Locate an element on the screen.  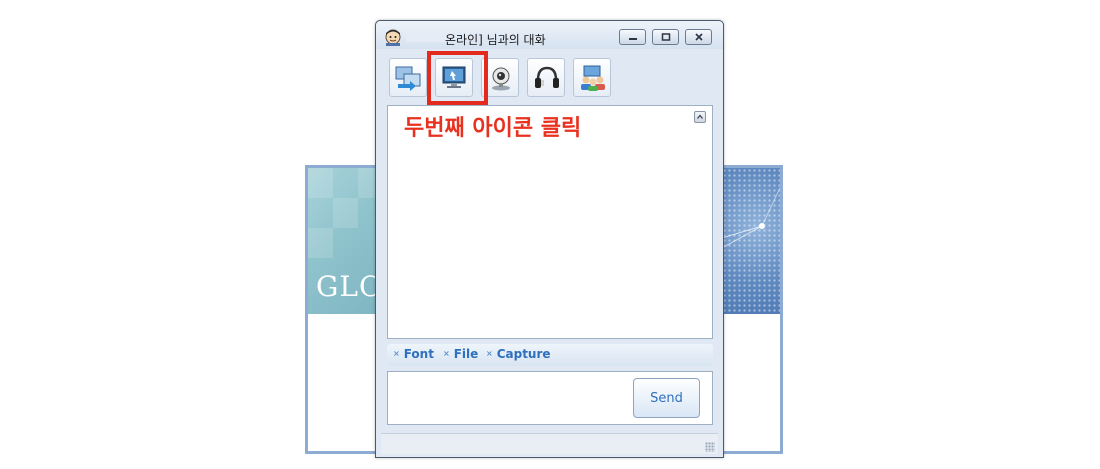
file-option-label: File is located at coordinates (466, 354).